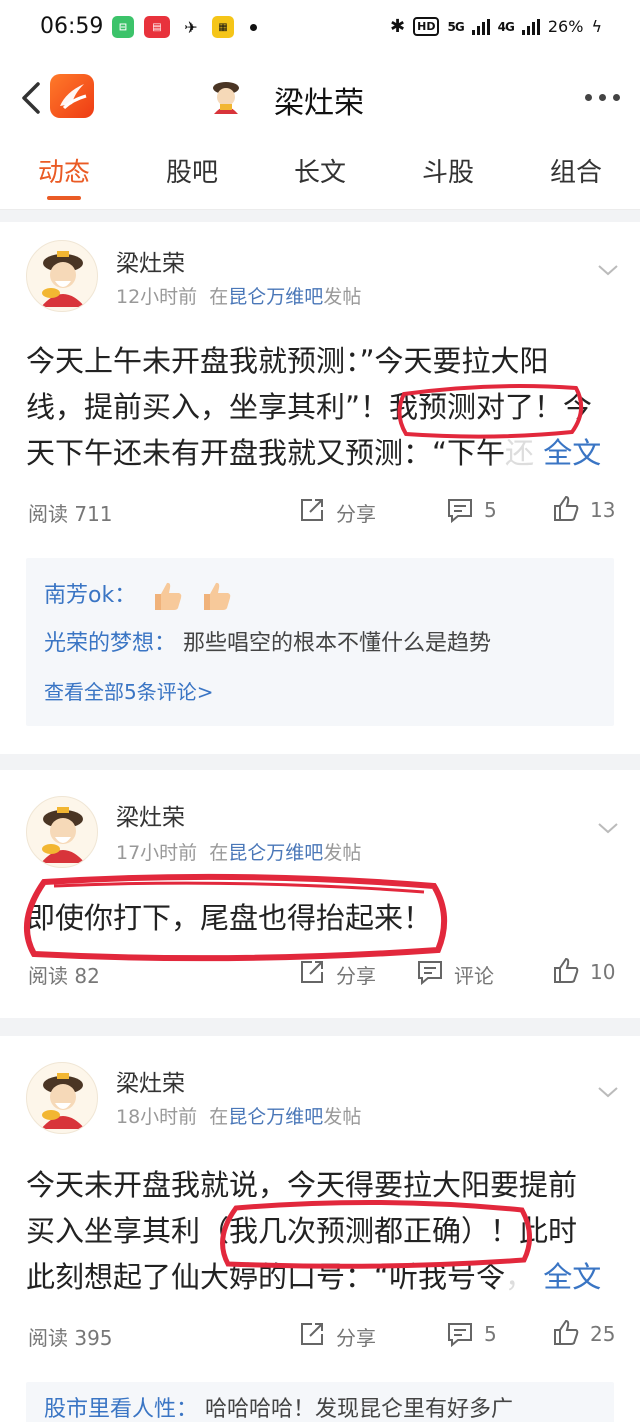 The image size is (640, 1422). I want to click on view-all-comments-link: 查看全部5条评论>, so click(320, 692).